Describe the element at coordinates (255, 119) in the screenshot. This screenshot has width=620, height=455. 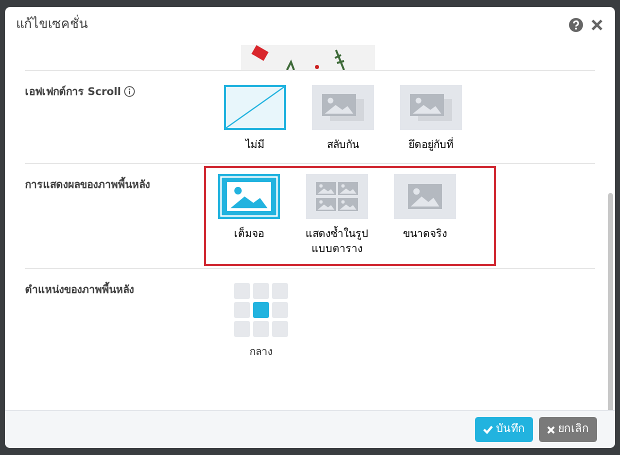
I see `option-tile: ไม่มี` at that location.